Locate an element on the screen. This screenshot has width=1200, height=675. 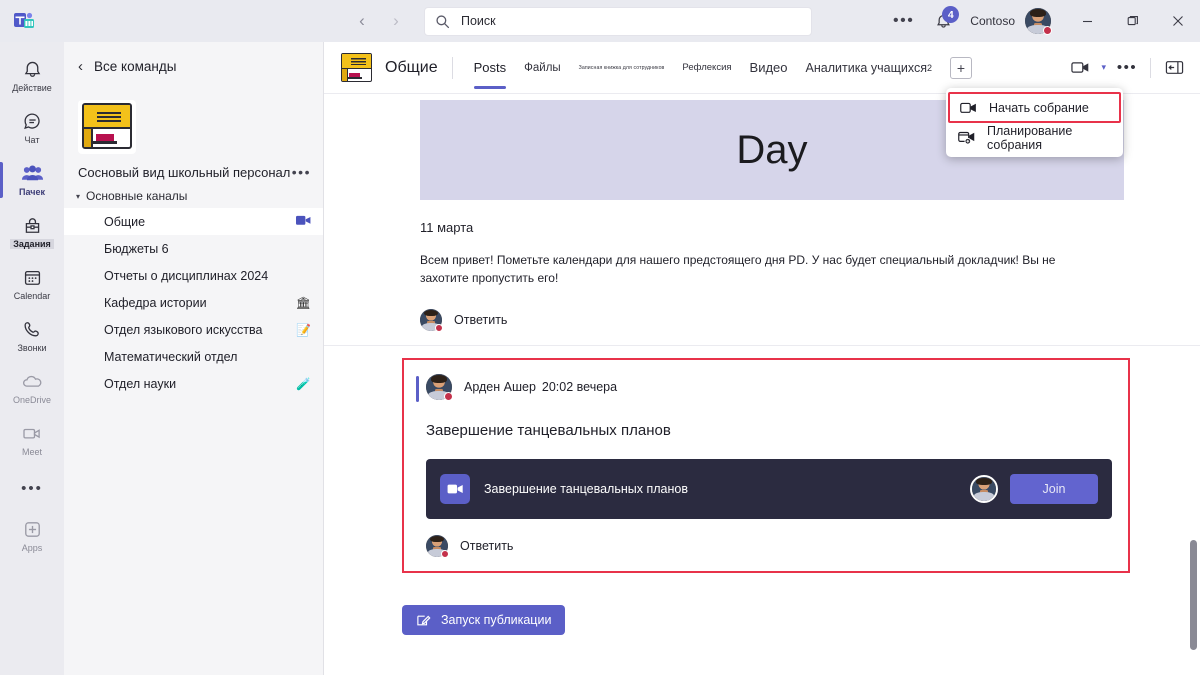
search-icon is located at coordinates (442, 21).